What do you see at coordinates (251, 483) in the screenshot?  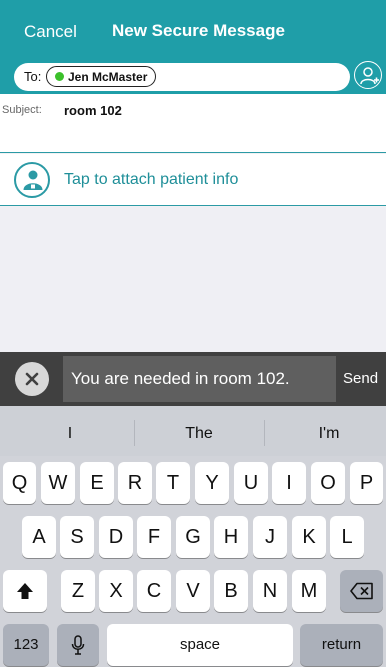 I see `key-u: U` at bounding box center [251, 483].